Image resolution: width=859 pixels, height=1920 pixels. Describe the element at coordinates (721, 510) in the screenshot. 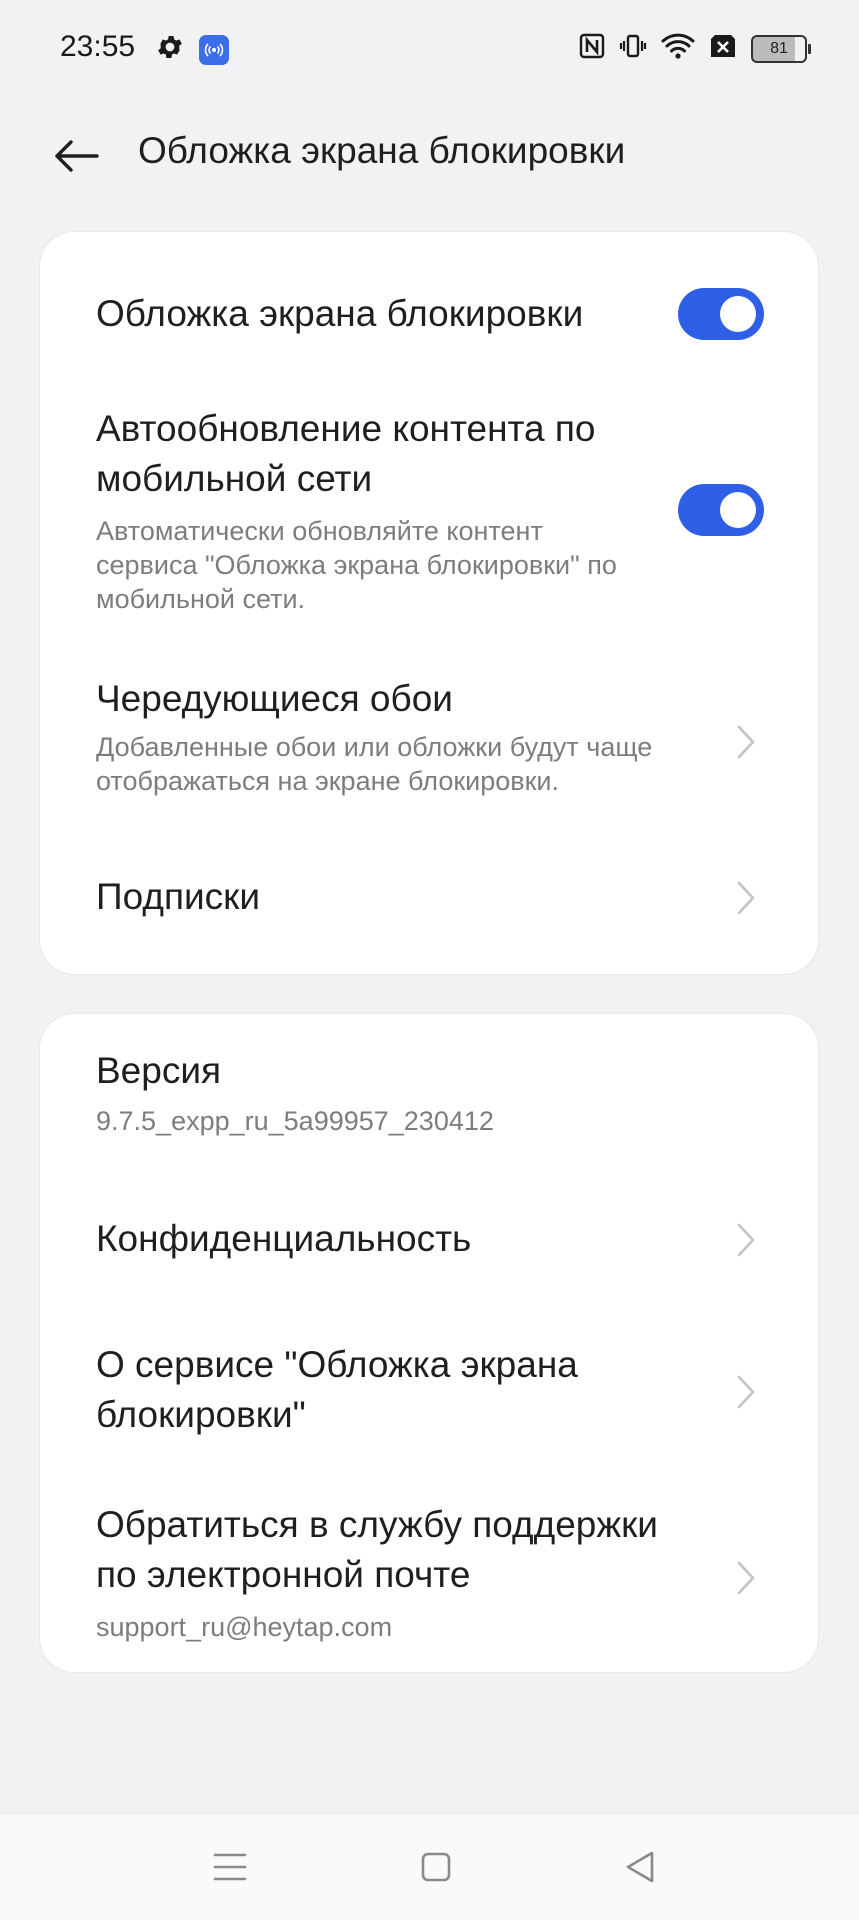

I see `auto-update-toggle` at that location.